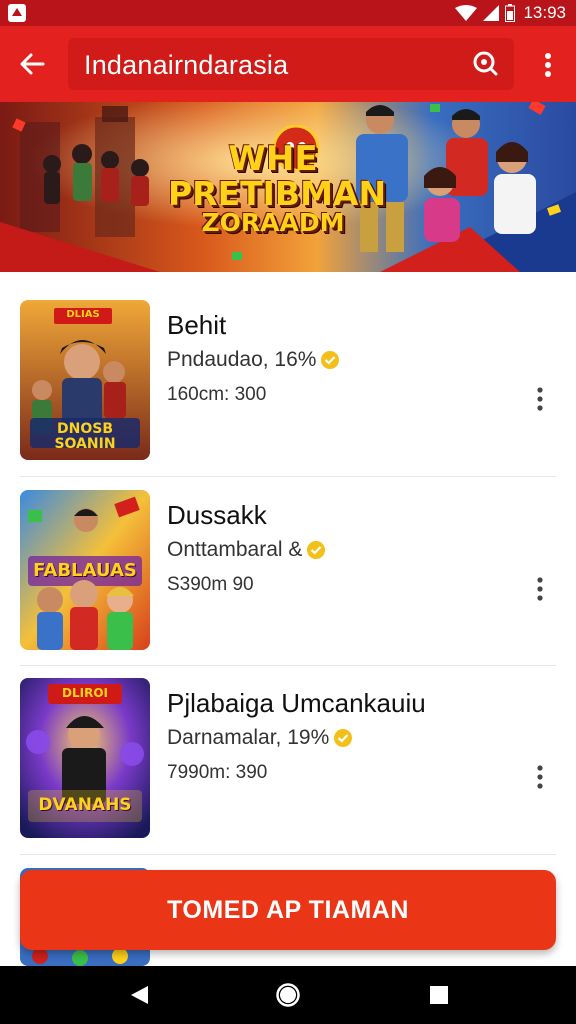 Image resolution: width=576 pixels, height=1024 pixels. I want to click on app-title-field: Indanairndarasia, so click(291, 64).